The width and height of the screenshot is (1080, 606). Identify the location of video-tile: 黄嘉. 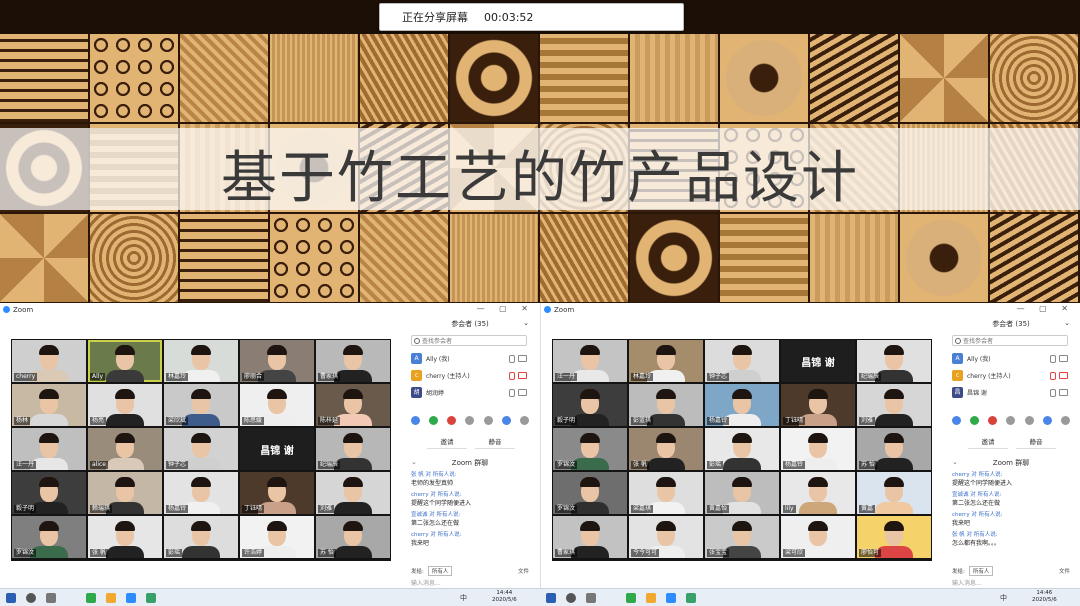
(894, 493).